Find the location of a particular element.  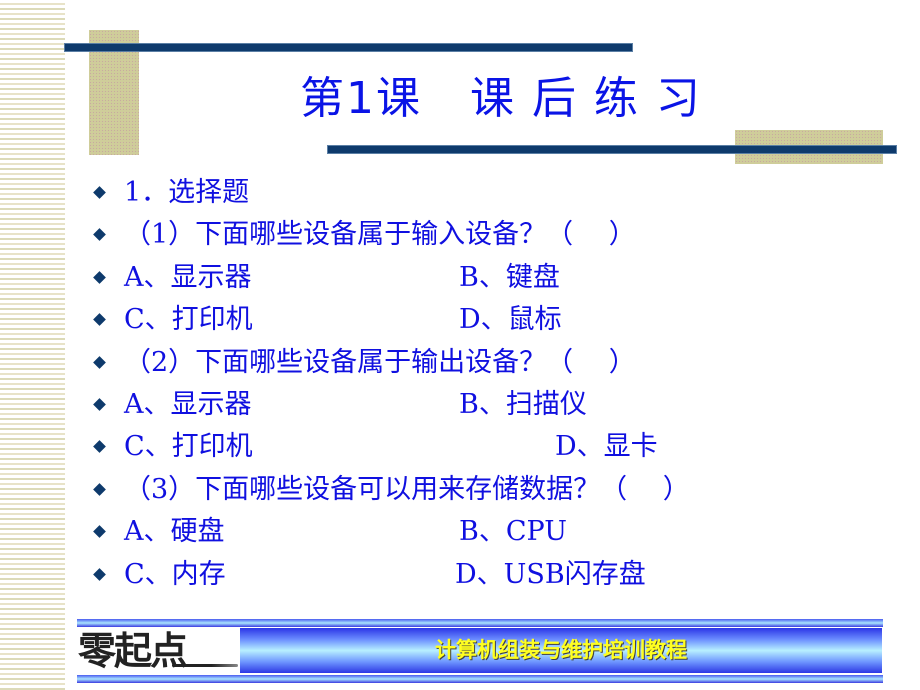

navy-bar-bottom is located at coordinates (612, 149).